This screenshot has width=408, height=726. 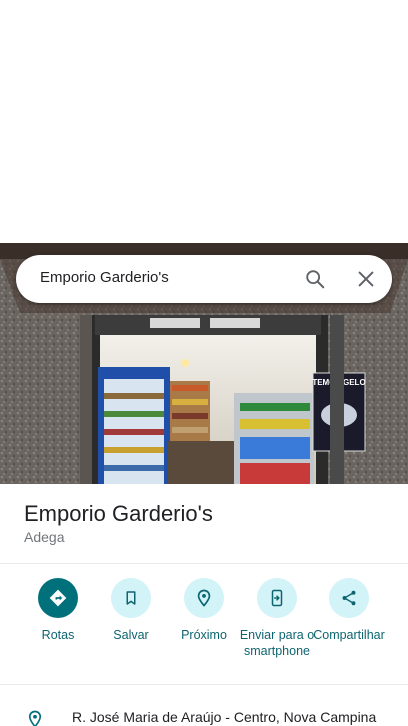 I want to click on close-icon, so click(x=366, y=279).